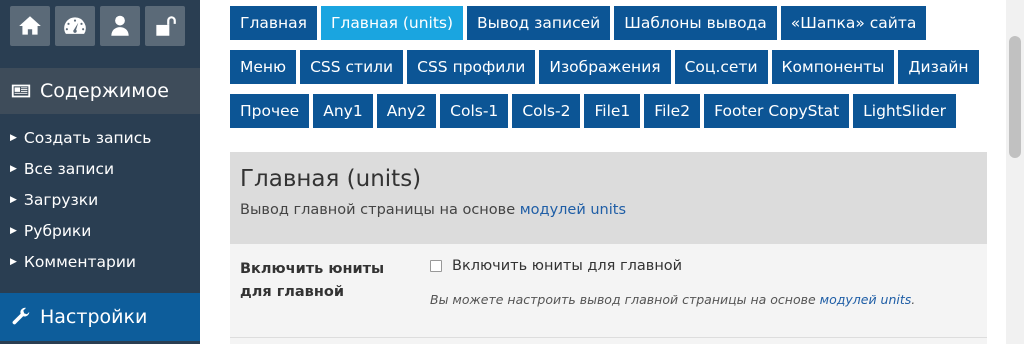  What do you see at coordinates (605, 67) in the screenshot?
I see `tab-9: Изображения` at bounding box center [605, 67].